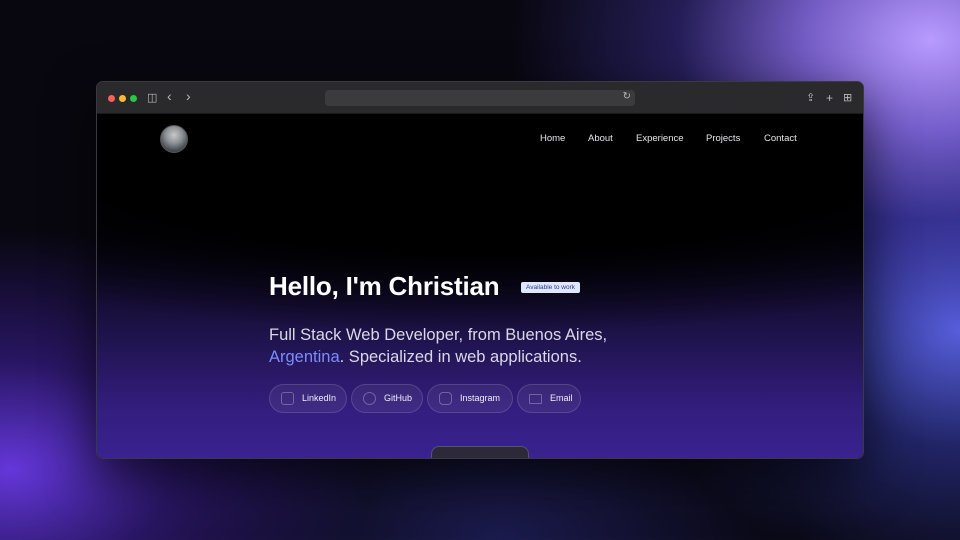  What do you see at coordinates (810, 98) in the screenshot?
I see `share-icon: ⇪` at bounding box center [810, 98].